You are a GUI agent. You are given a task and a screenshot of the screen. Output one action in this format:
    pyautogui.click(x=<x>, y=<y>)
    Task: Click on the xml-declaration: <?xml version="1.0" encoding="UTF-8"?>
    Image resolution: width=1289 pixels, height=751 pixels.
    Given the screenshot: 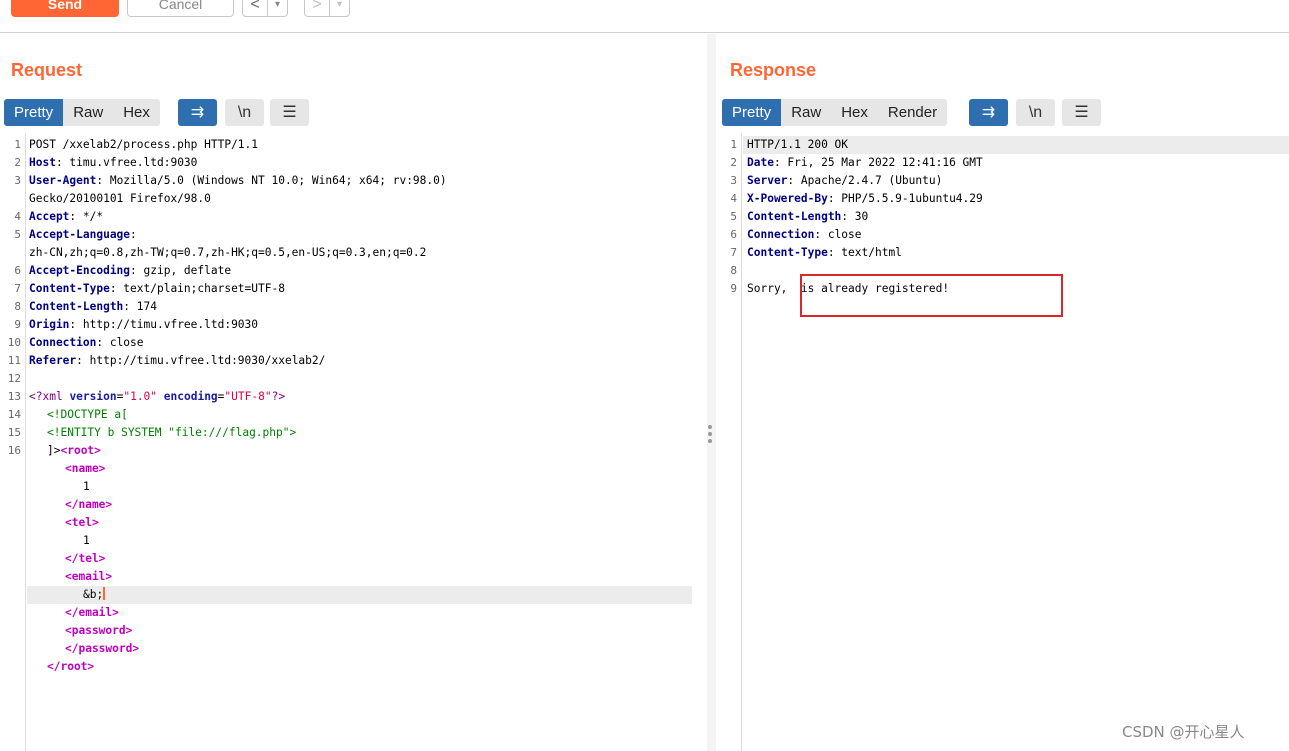 What is the action you would take?
    pyautogui.click(x=157, y=396)
    